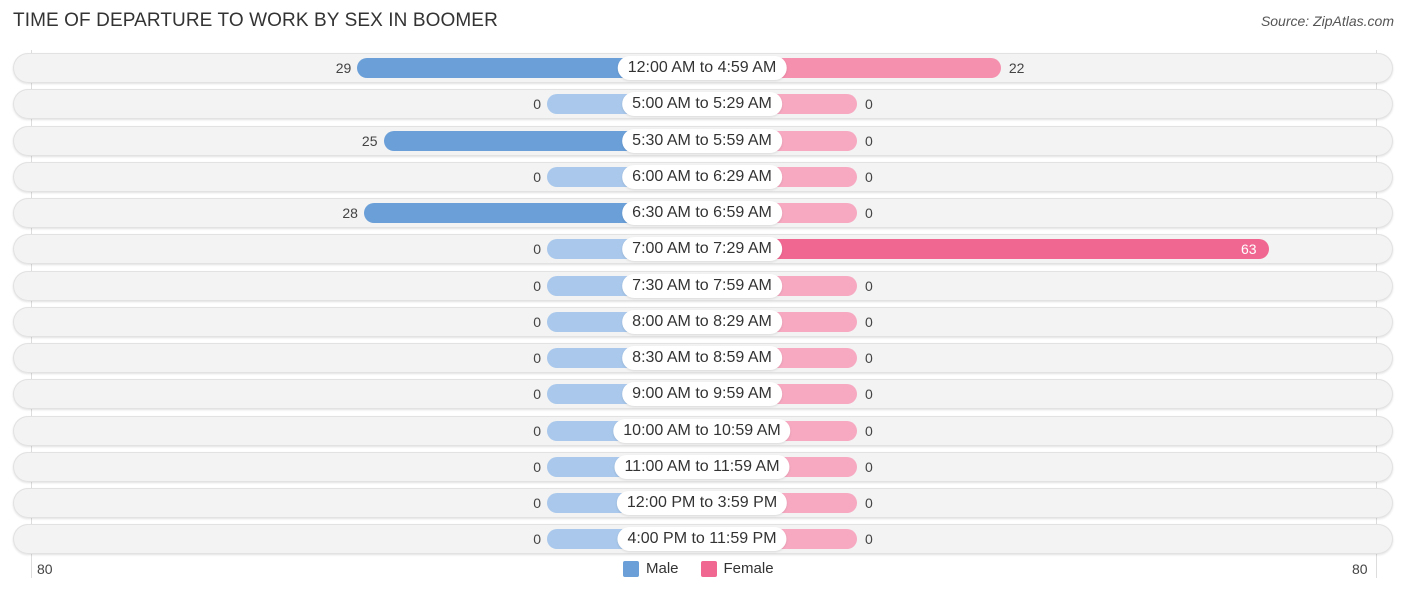  Describe the element at coordinates (1016, 68) in the screenshot. I see `female-value-label: 22` at that location.